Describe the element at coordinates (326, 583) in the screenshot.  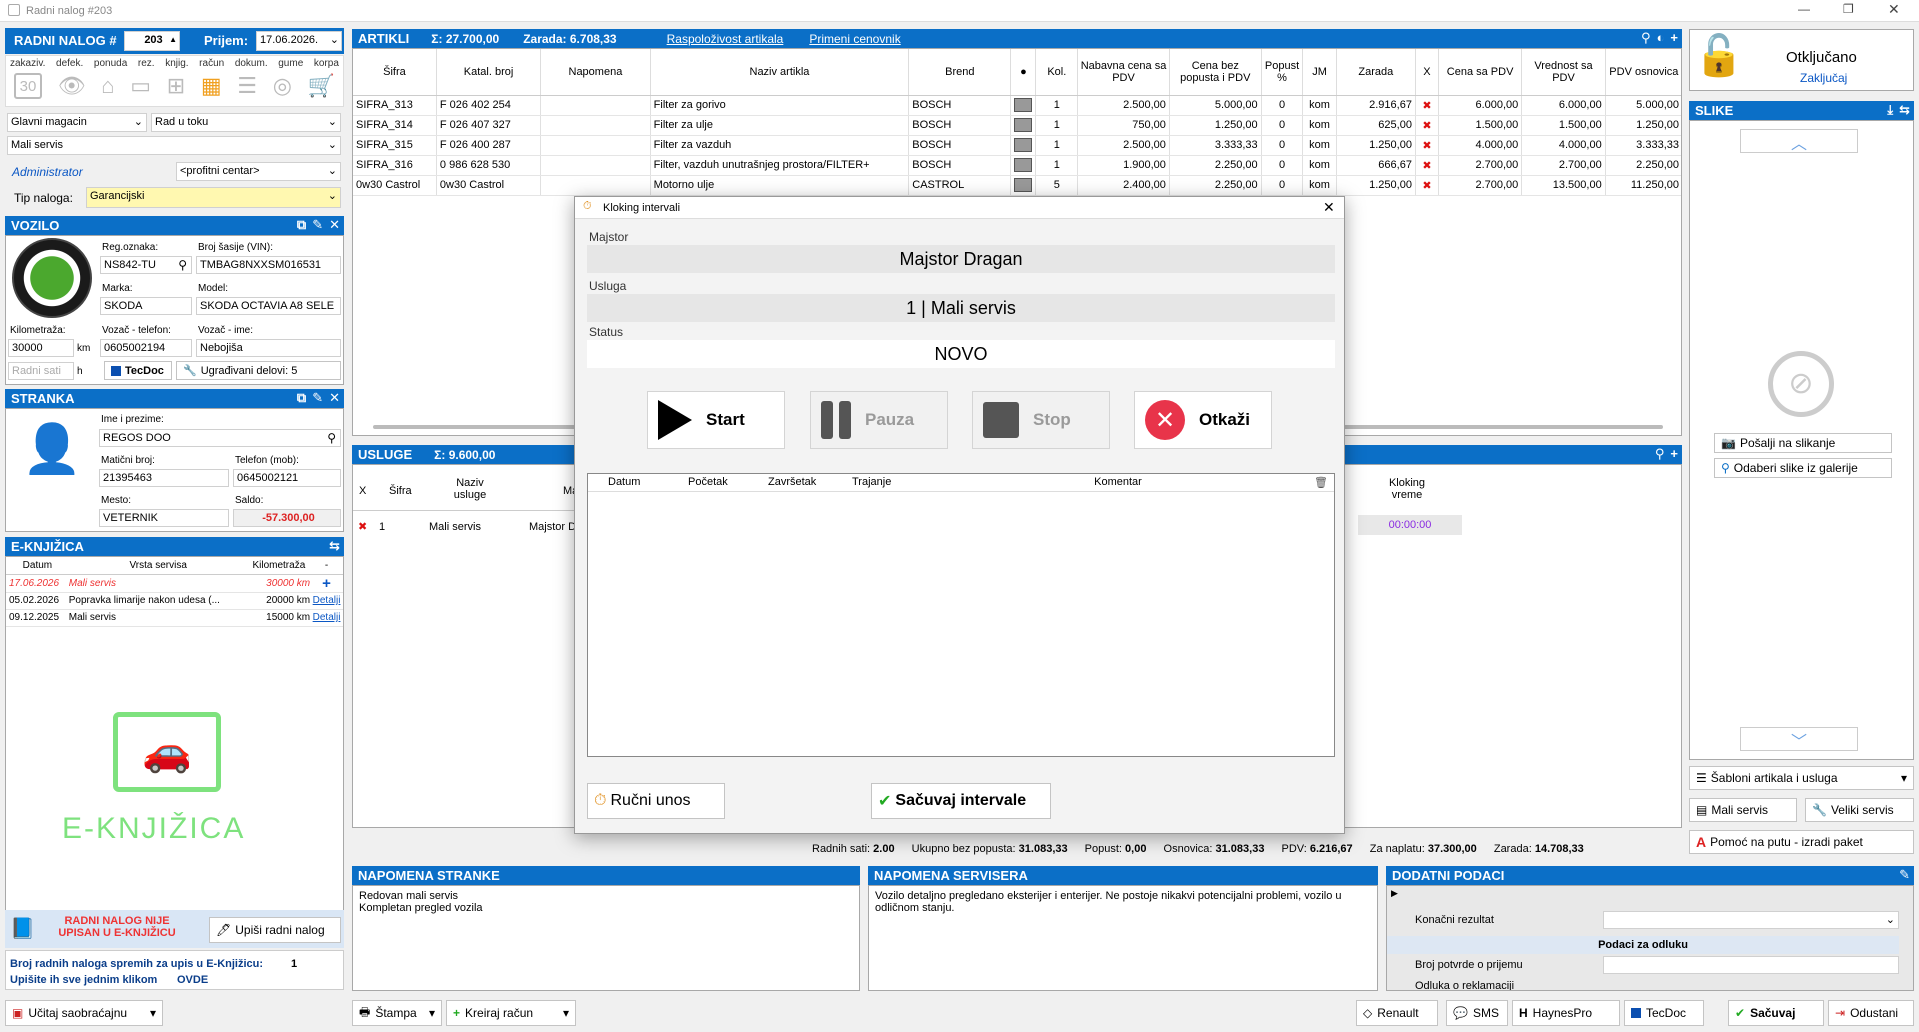
I see `add-entry-icon: +` at that location.